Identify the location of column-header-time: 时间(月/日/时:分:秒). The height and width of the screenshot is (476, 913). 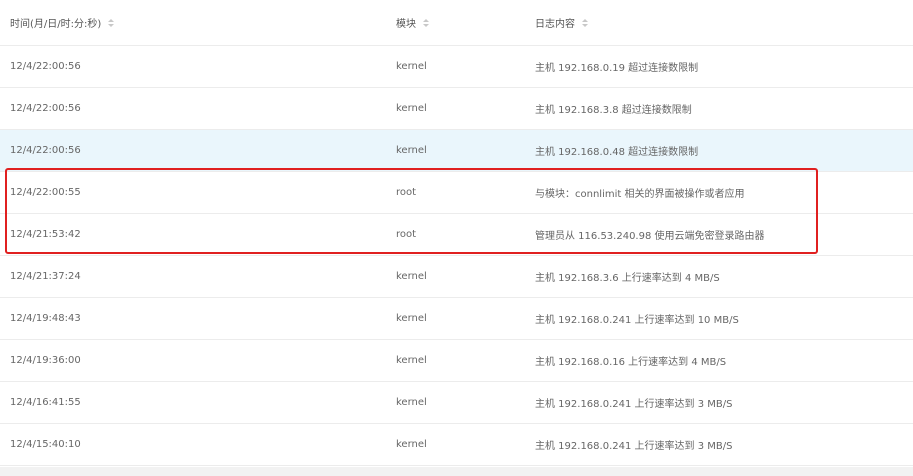
(62, 22).